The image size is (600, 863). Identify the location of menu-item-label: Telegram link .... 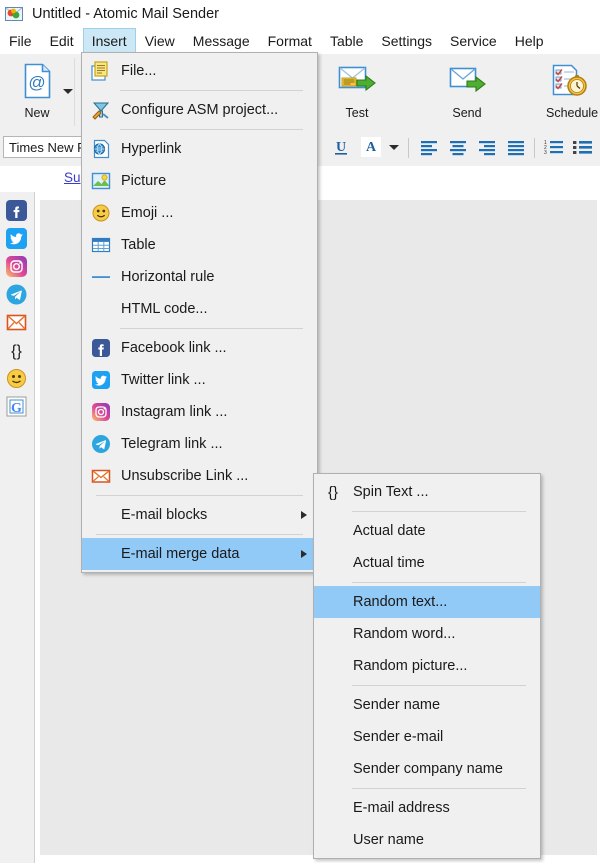
(172, 444).